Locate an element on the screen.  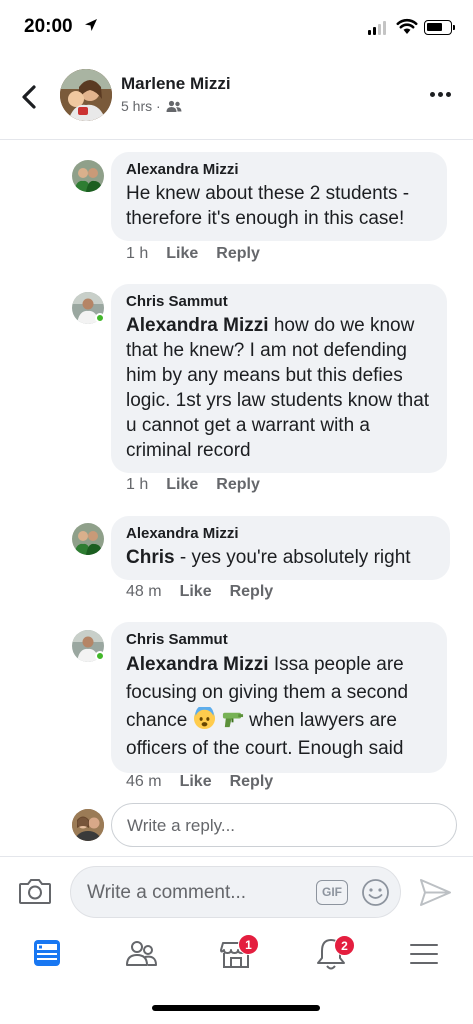
bottom-tab-bar: 1 2 is located at coordinates (236, 955).